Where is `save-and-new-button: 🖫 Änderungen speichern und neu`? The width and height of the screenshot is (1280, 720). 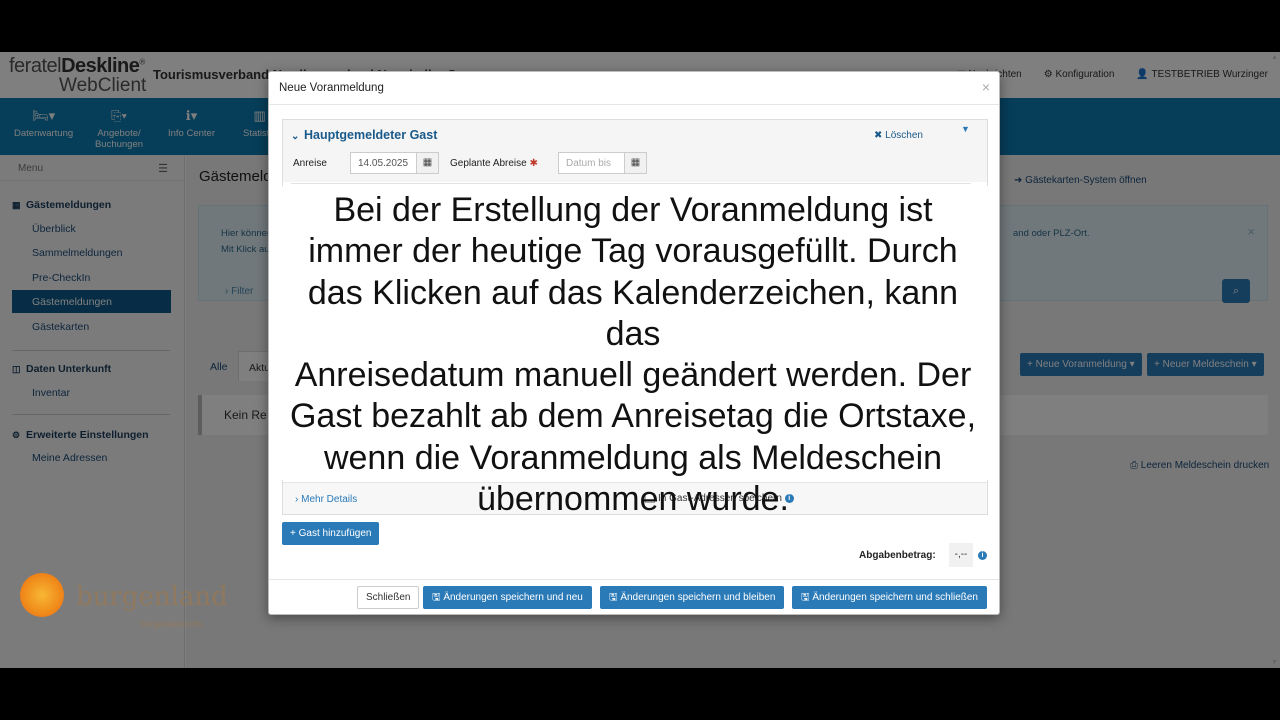
save-and-new-button: 🖫 Änderungen speichern und neu is located at coordinates (507, 597).